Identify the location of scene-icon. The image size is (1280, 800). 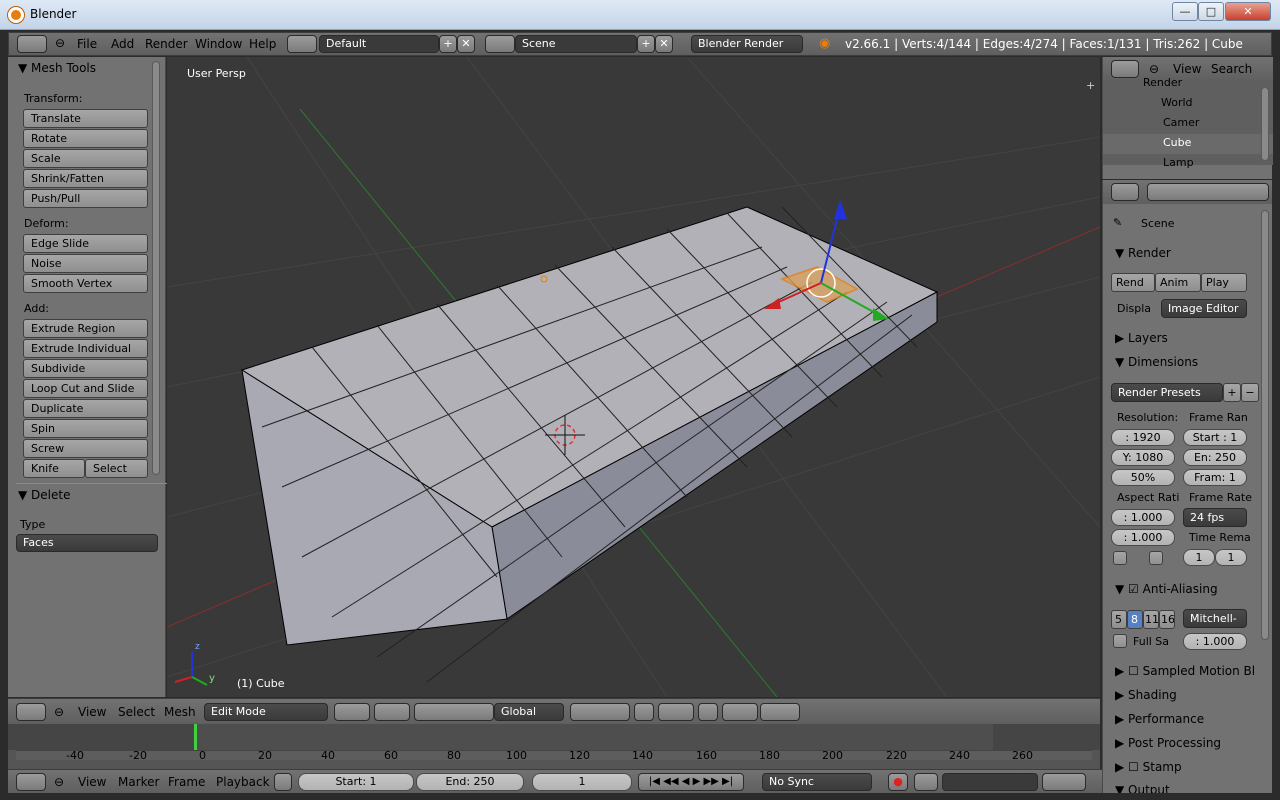
(500, 44).